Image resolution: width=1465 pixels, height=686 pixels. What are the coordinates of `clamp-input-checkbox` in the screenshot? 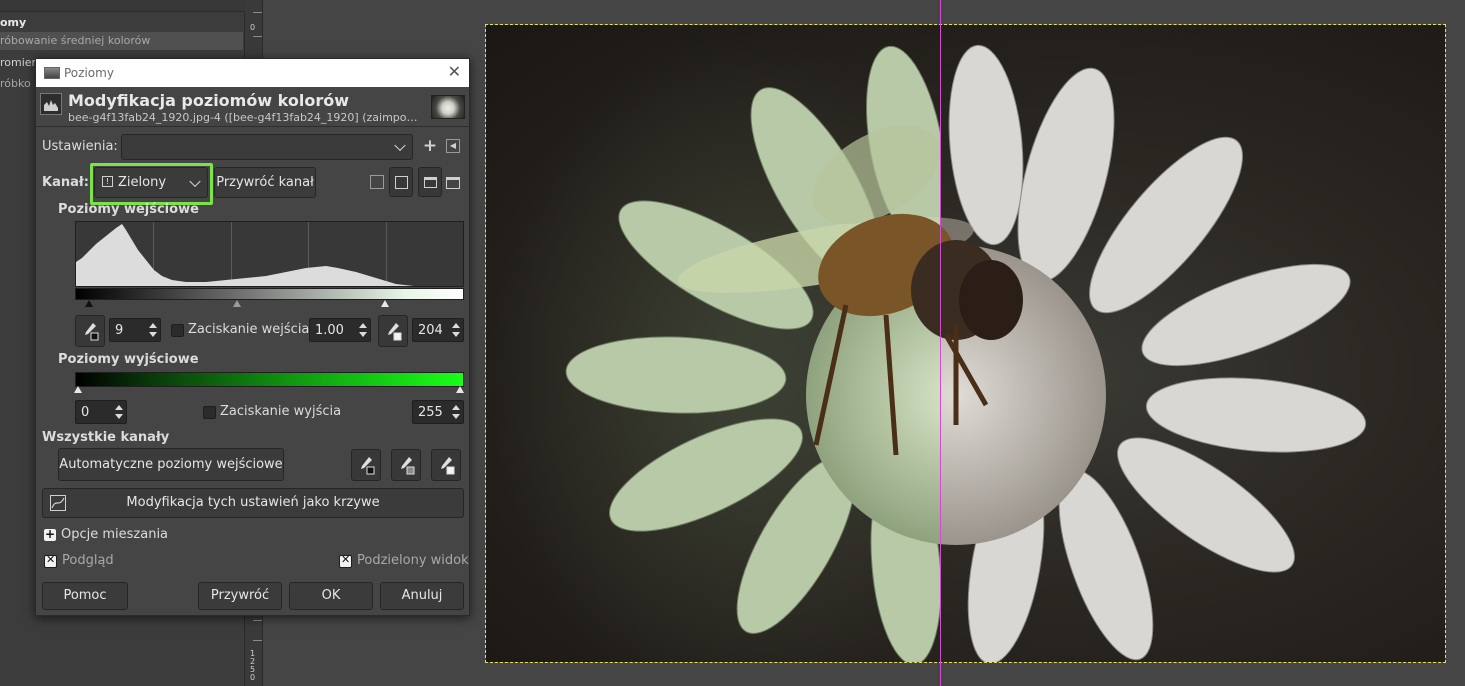 It's located at (177, 330).